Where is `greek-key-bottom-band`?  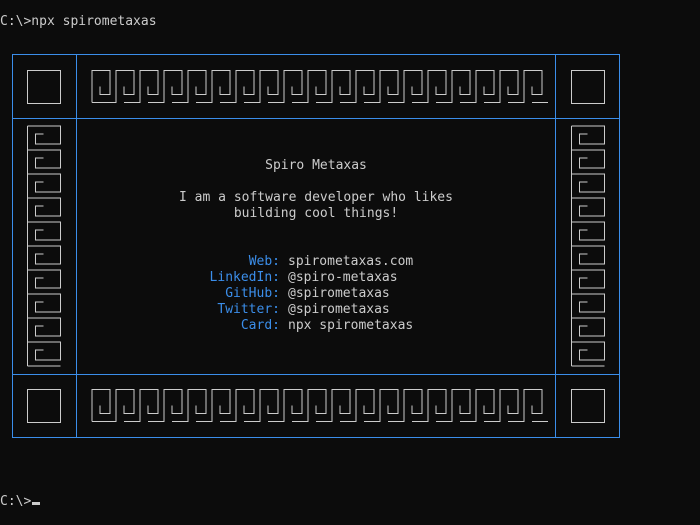
greek-key-bottom-band is located at coordinates (319, 405).